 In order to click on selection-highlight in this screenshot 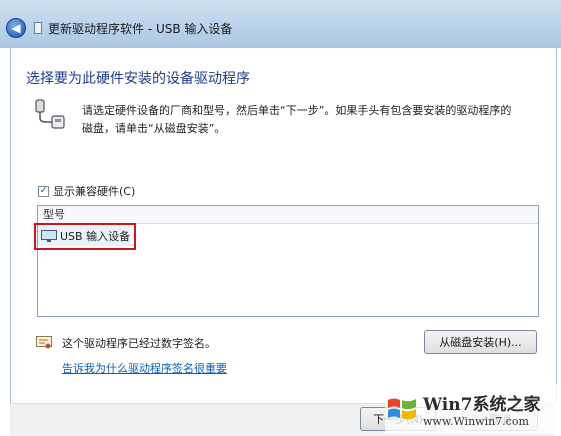, I will do `click(85, 236)`.